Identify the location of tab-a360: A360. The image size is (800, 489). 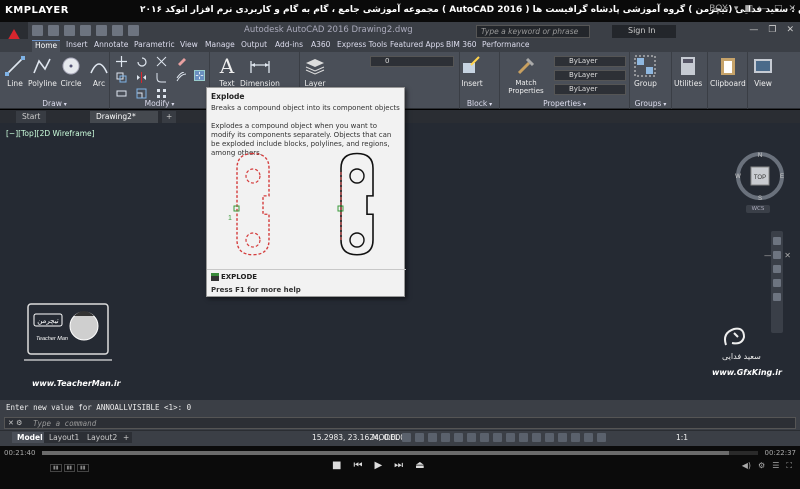
(320, 44).